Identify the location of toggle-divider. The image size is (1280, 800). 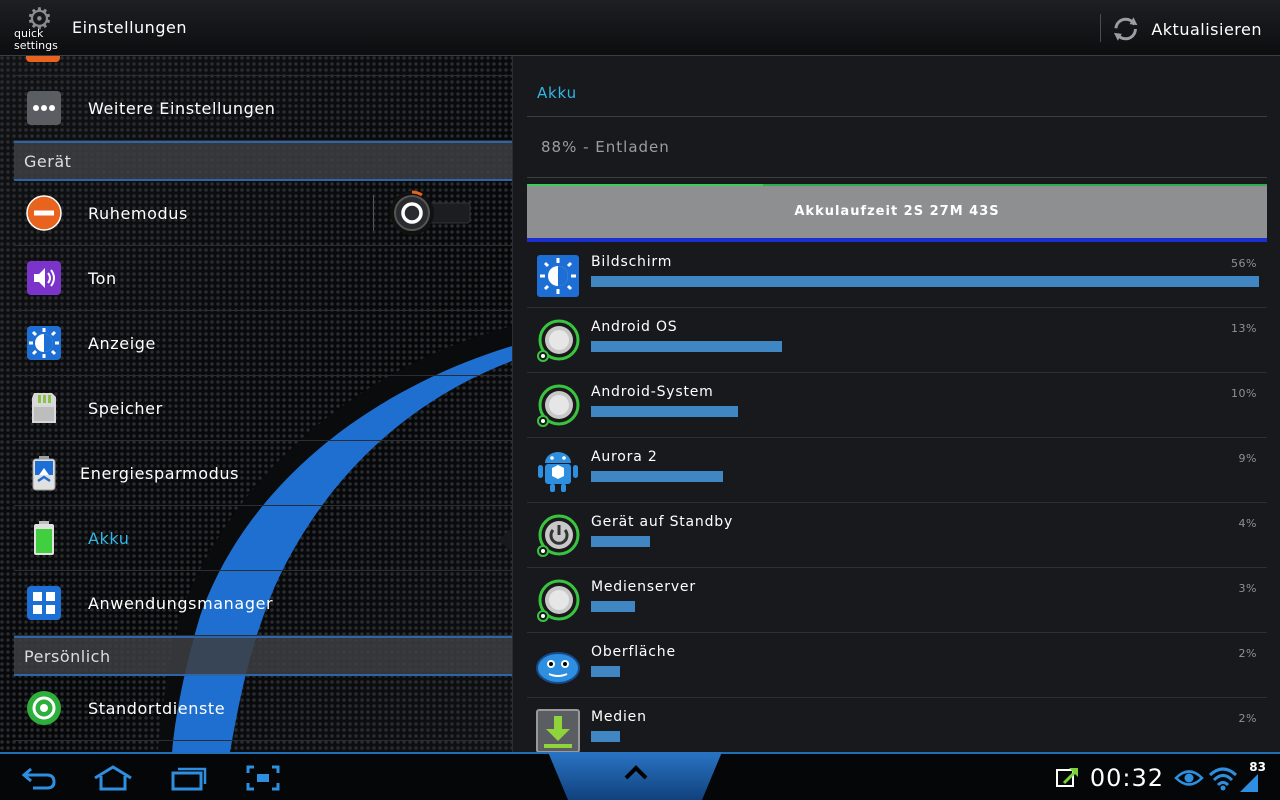
(373, 213).